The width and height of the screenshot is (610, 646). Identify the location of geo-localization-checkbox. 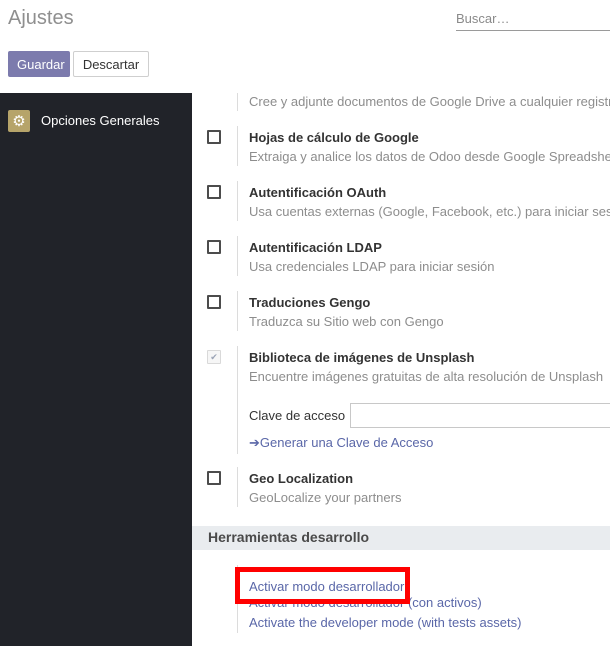
(214, 478).